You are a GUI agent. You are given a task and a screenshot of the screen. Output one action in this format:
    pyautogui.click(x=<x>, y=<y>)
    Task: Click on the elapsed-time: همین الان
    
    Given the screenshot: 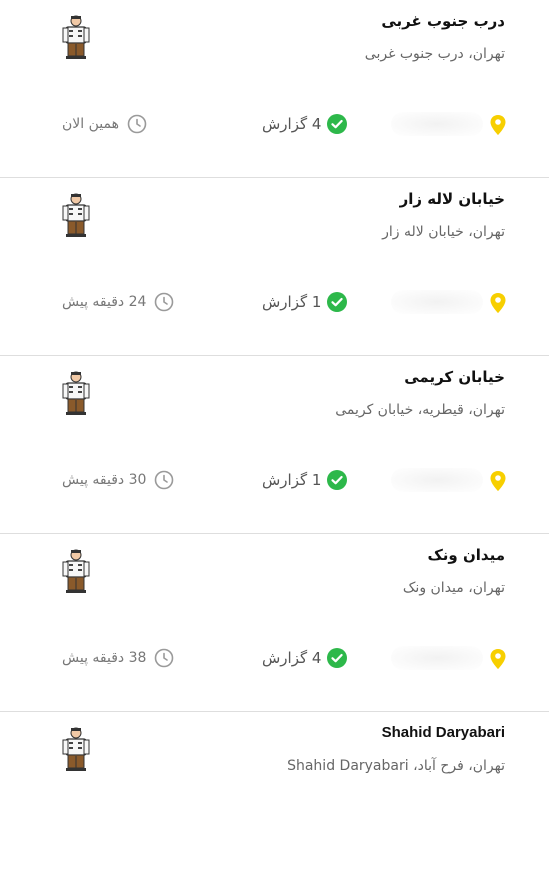 What is the action you would take?
    pyautogui.click(x=104, y=124)
    